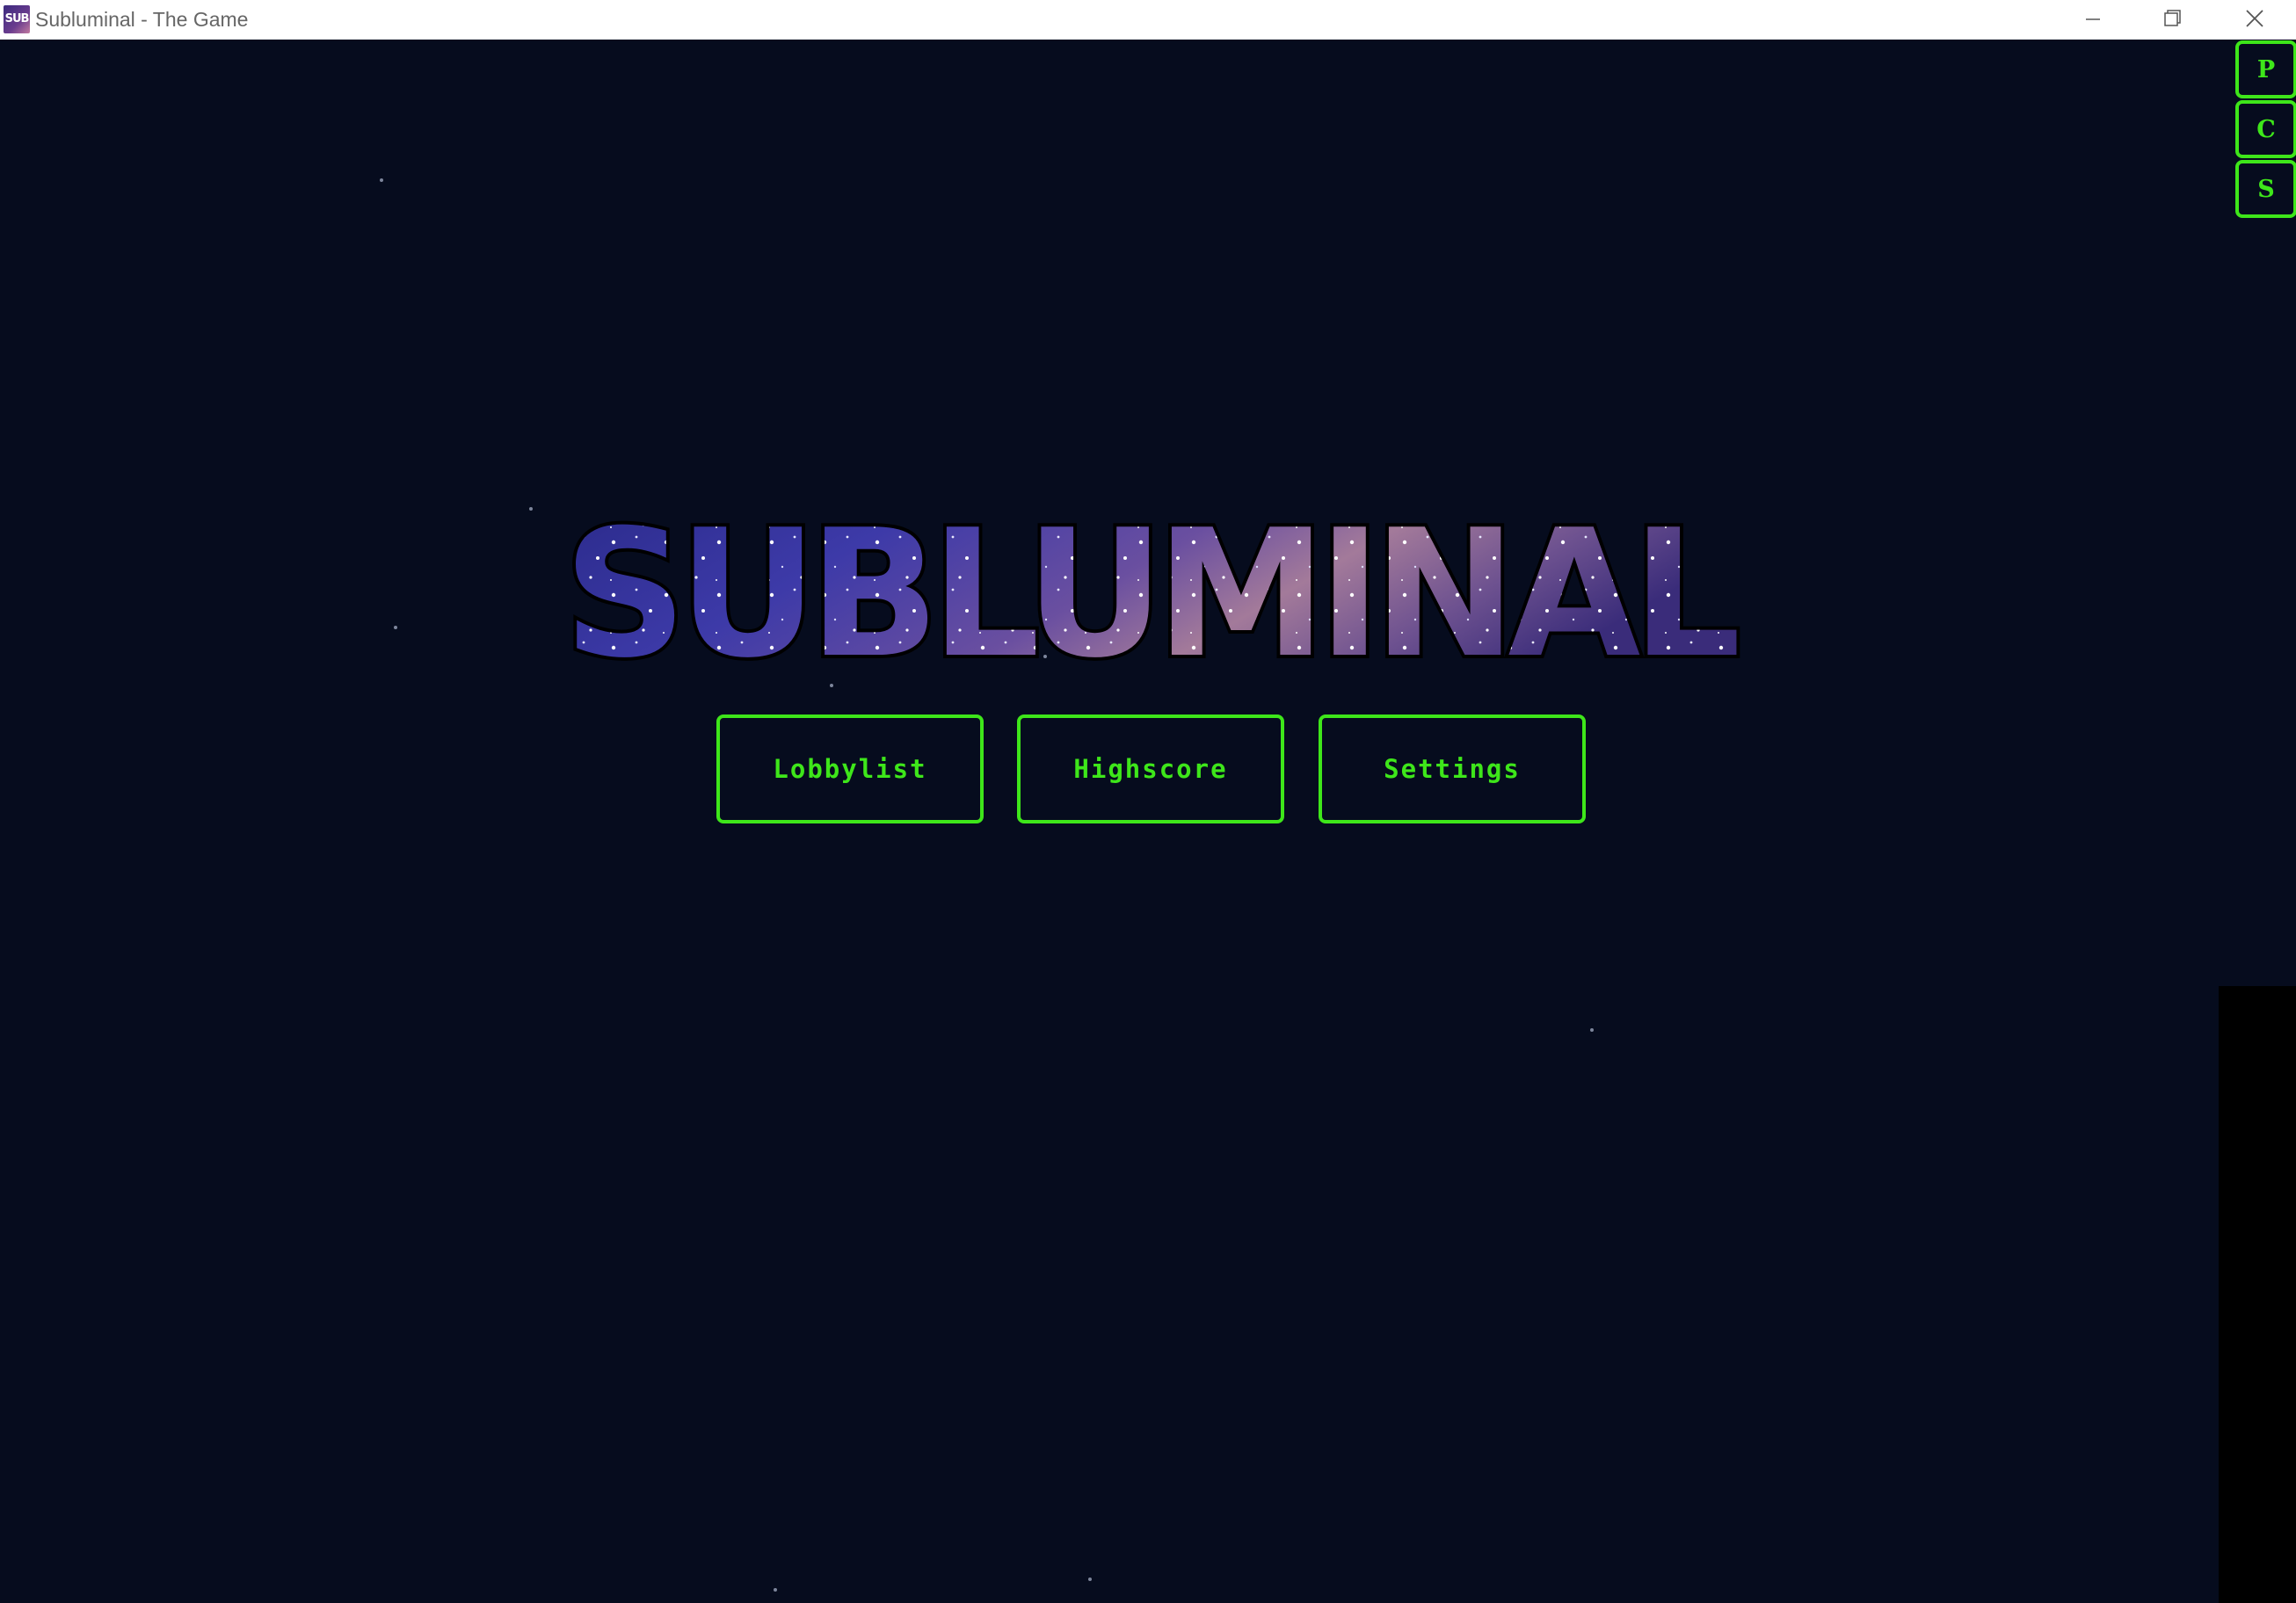 The height and width of the screenshot is (1603, 2296). Describe the element at coordinates (17, 19) in the screenshot. I see `app-icon: SUB` at that location.